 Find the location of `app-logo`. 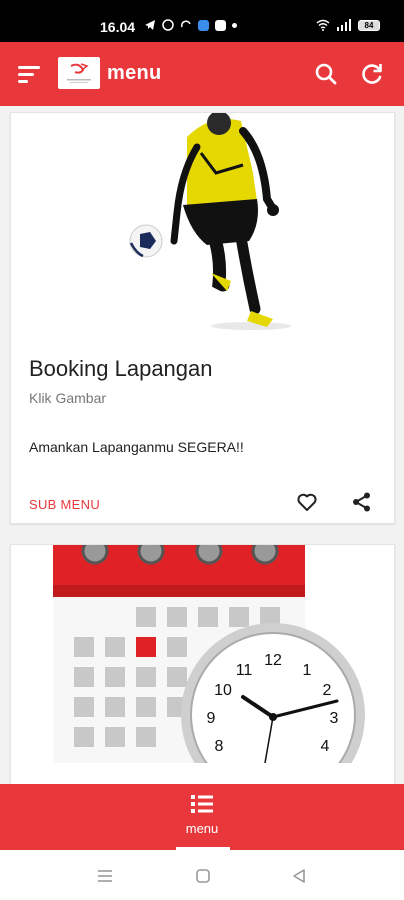

app-logo is located at coordinates (79, 73).